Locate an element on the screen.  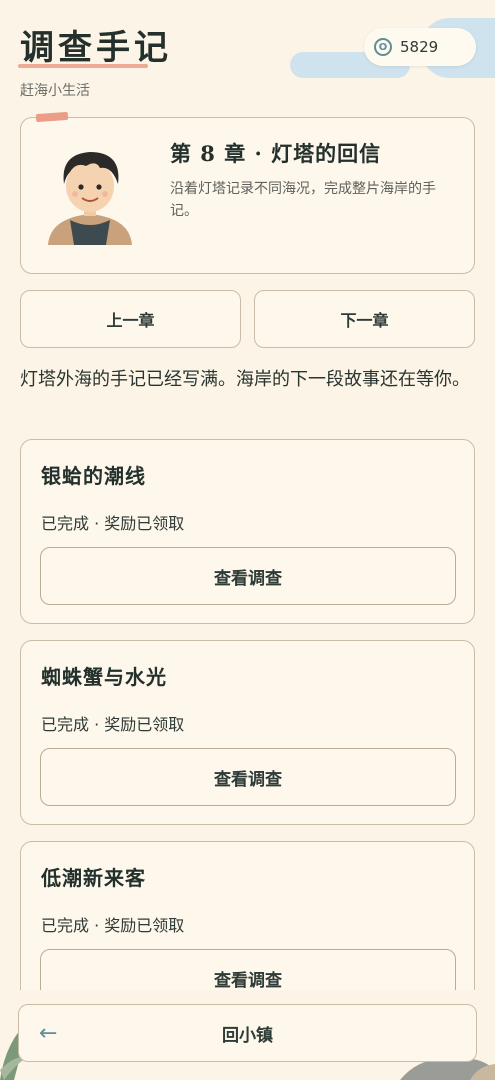
coin-icon: O is located at coordinates (383, 47).